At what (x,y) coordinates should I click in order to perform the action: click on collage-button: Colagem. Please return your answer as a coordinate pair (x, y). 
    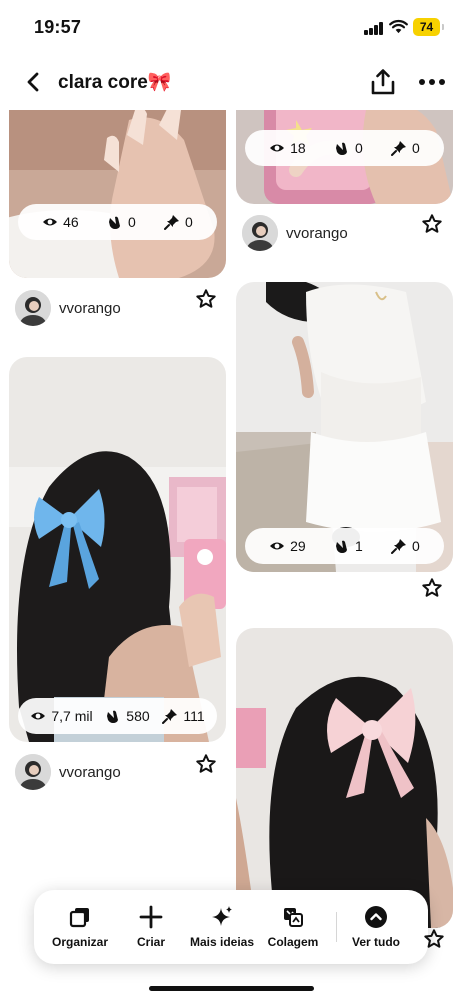
    Looking at the image, I should click on (293, 927).